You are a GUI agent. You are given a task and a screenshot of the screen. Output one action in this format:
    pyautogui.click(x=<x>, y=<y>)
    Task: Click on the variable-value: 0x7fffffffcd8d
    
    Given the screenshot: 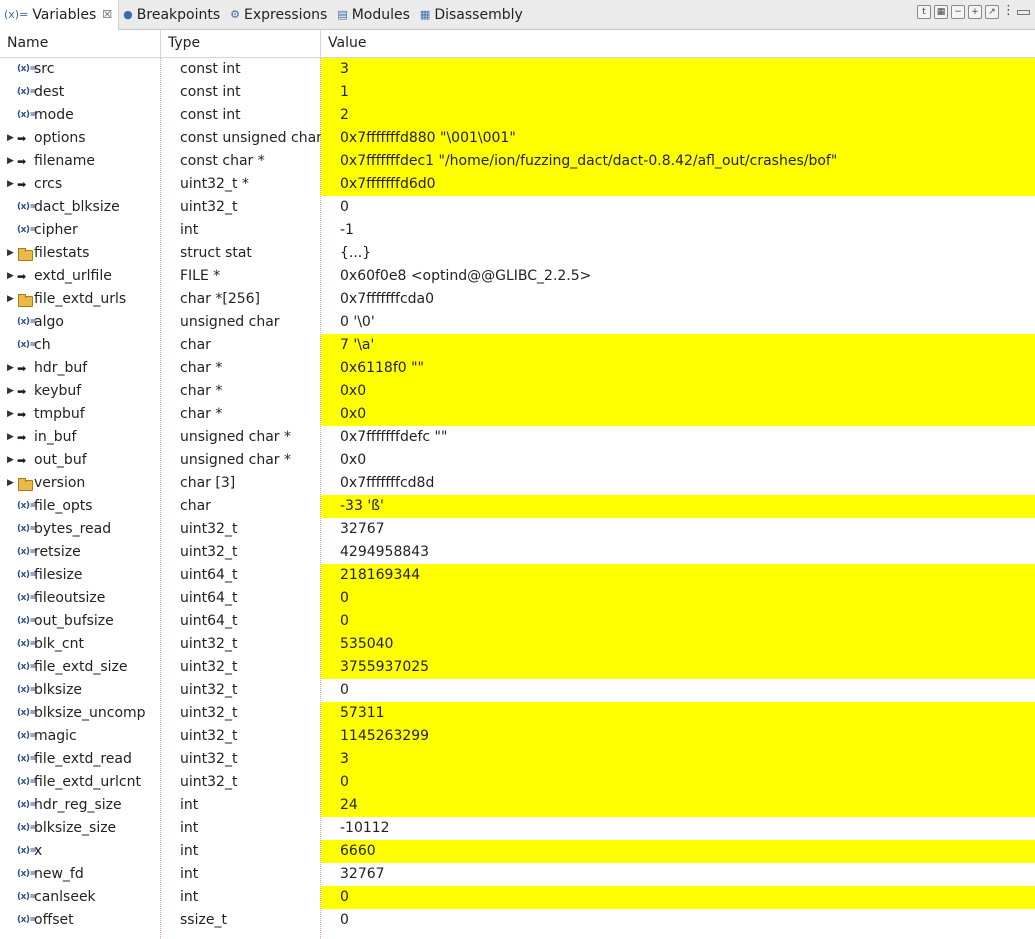 What is the action you would take?
    pyautogui.click(x=678, y=483)
    